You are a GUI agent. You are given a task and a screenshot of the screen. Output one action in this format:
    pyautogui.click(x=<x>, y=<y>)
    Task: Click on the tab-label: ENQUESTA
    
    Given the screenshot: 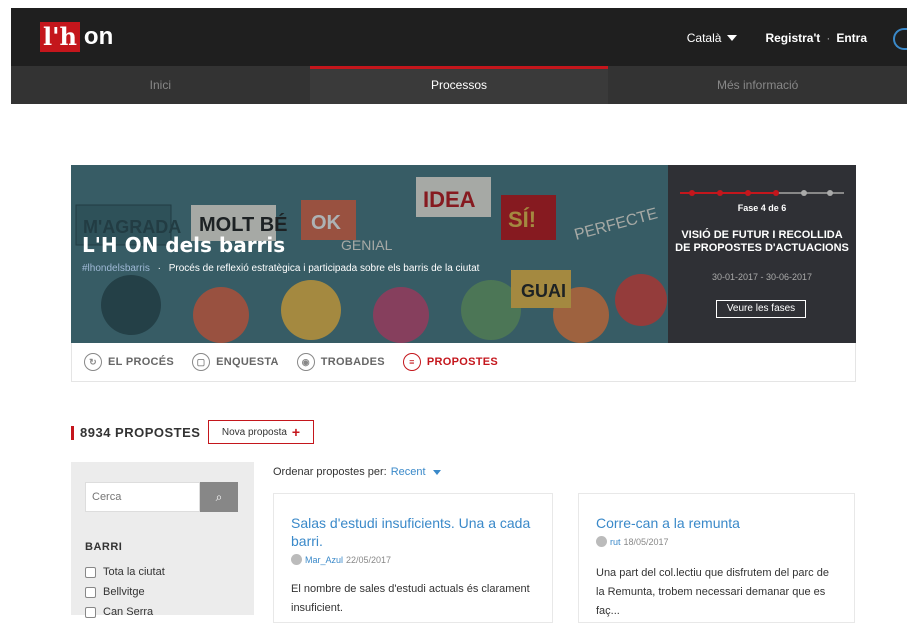 What is the action you would take?
    pyautogui.click(x=247, y=362)
    